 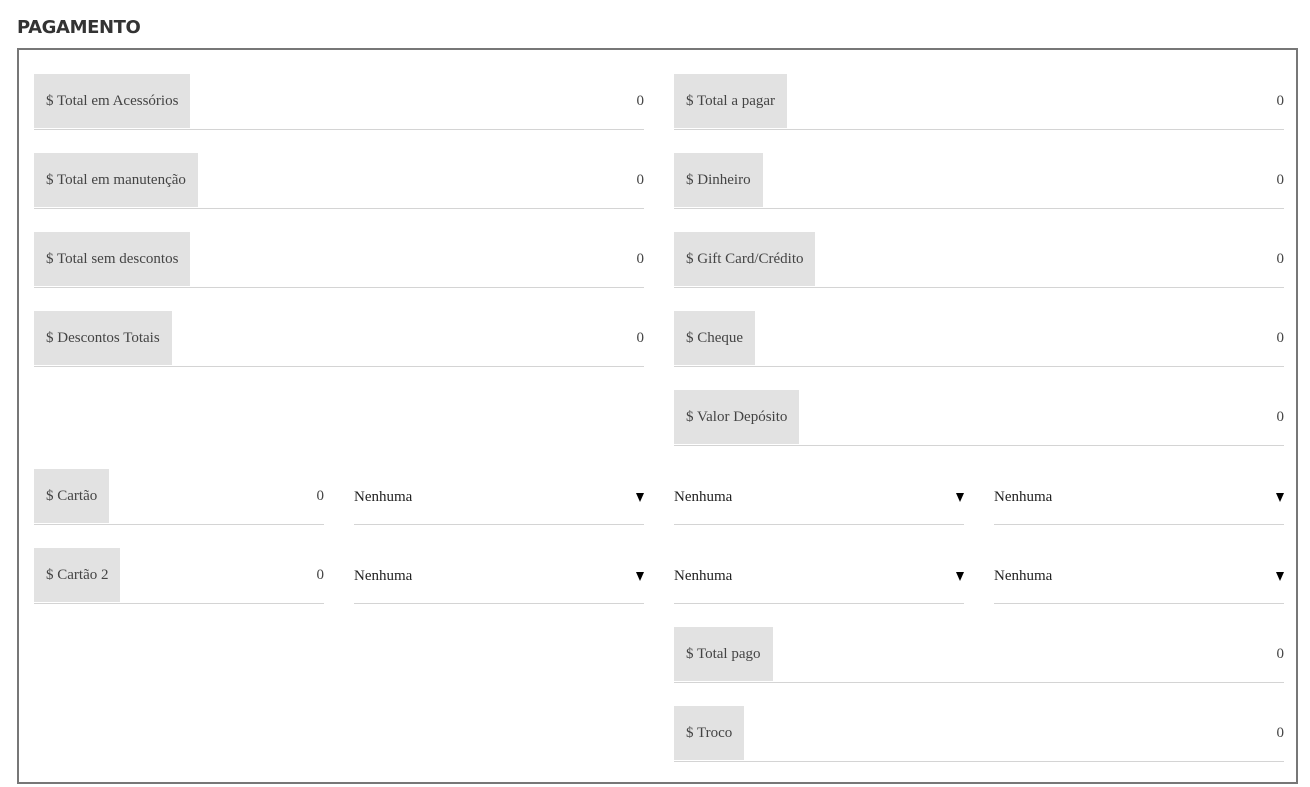 I want to click on field-label: $ Total pago, so click(x=723, y=654).